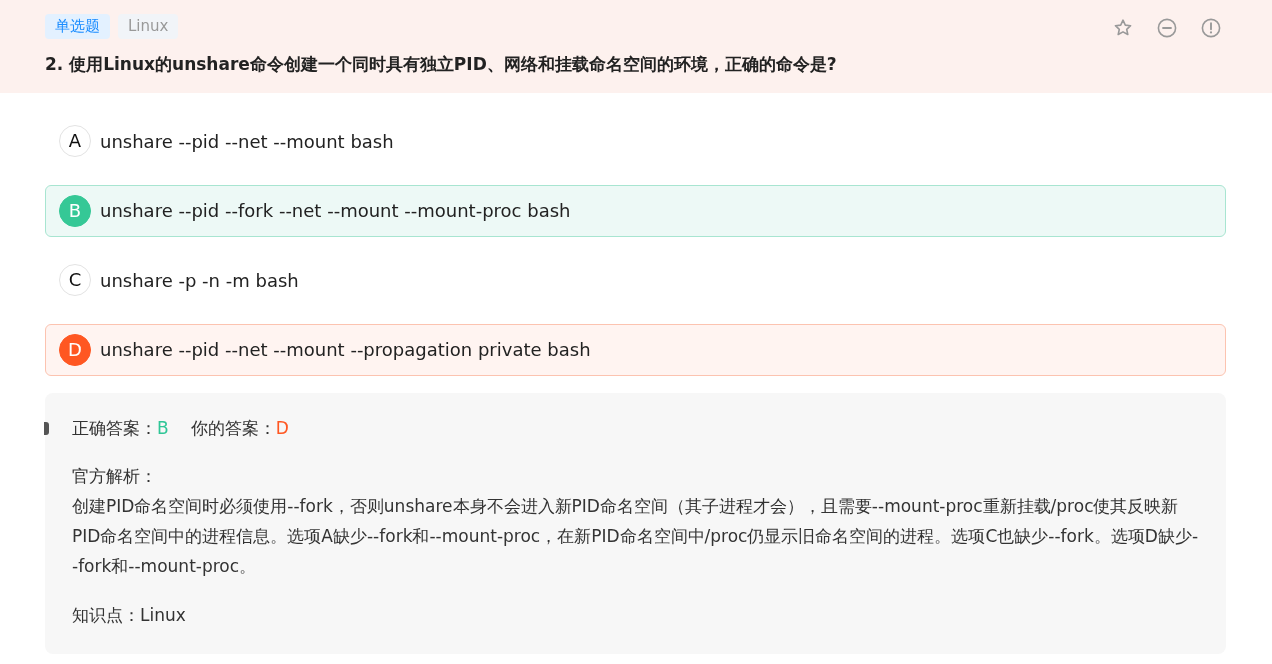  Describe the element at coordinates (1167, 27) in the screenshot. I see `minus-circle-icon` at that location.